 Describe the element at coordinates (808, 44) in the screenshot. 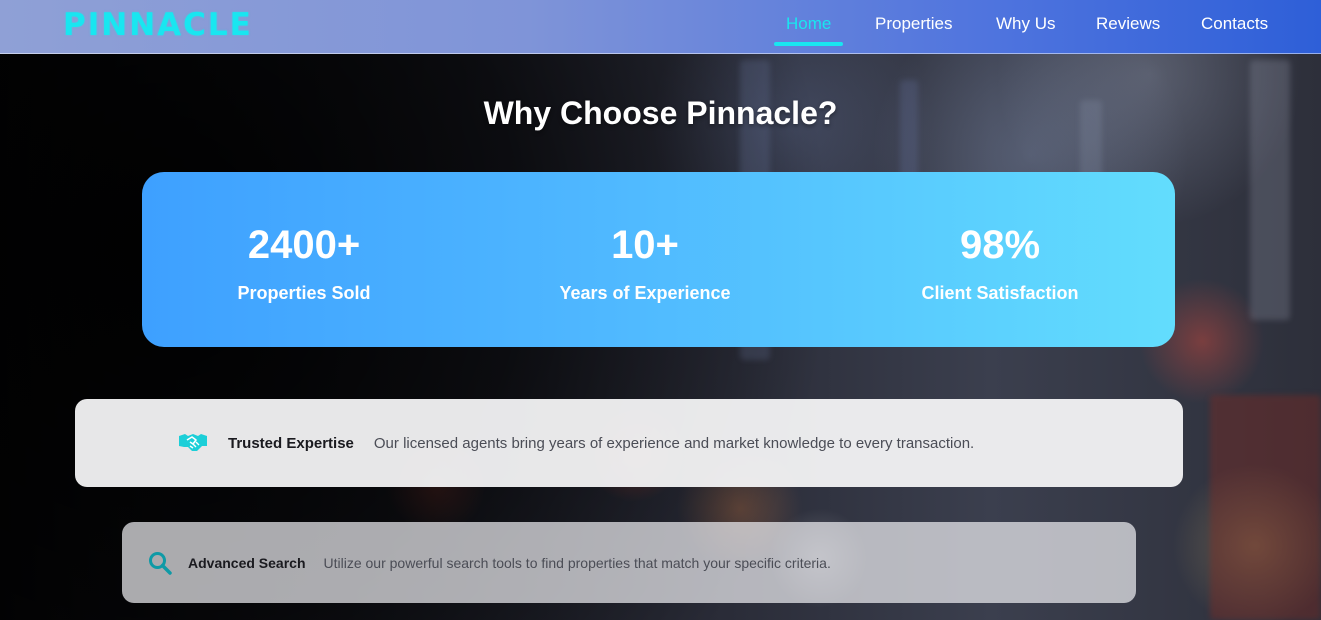

I see `active-nav-indicator` at that location.